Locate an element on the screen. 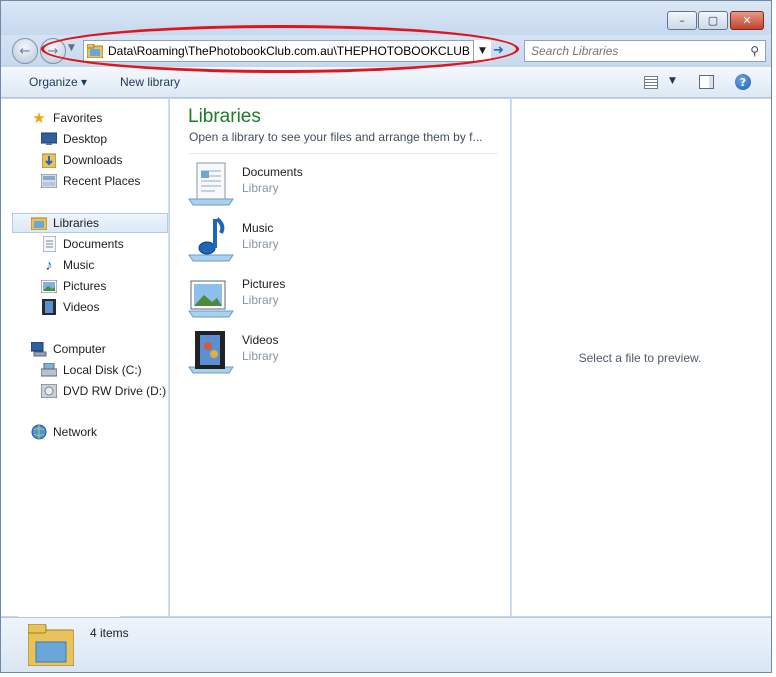  nav-computer-label: Computer is located at coordinates (79, 349).